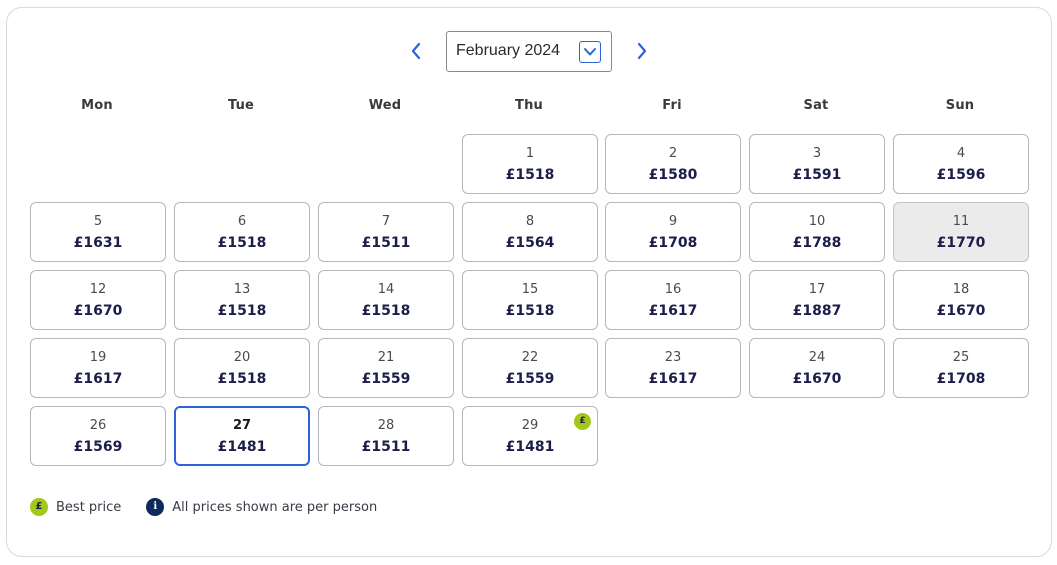 The height and width of the screenshot is (565, 1057). I want to click on day-cell-4: 4 £1596, so click(961, 164).